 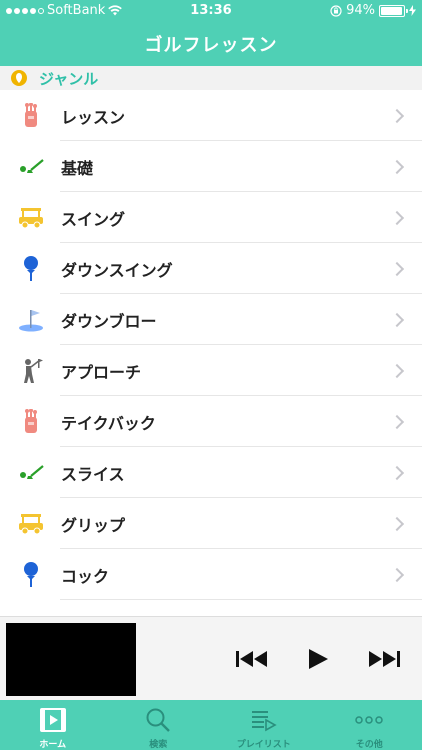 I want to click on skip-previous-button, so click(x=252, y=659).